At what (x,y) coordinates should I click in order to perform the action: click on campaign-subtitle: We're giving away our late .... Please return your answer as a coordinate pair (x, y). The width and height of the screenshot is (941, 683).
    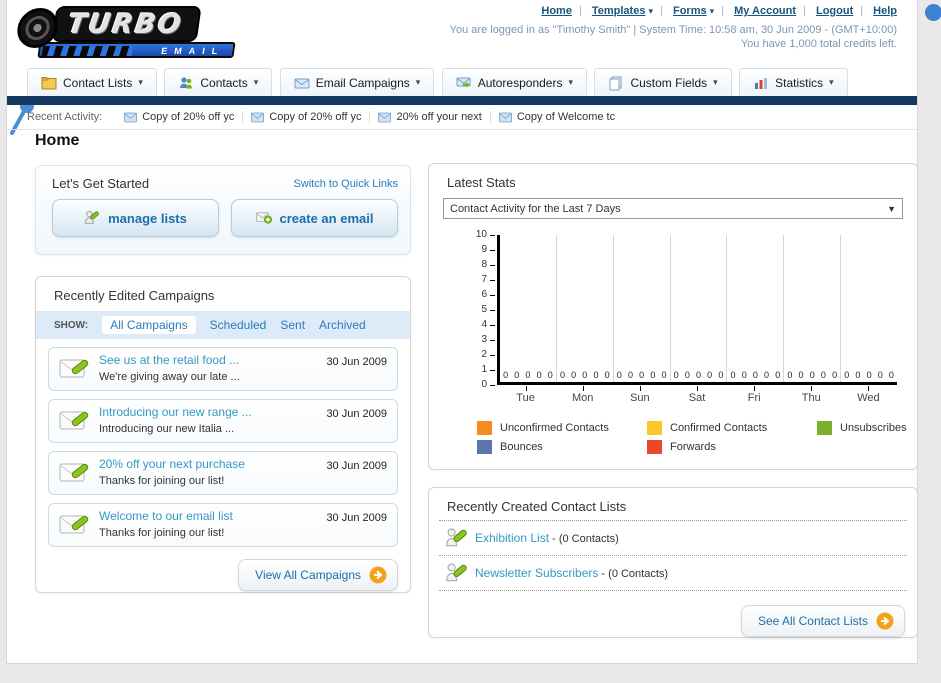
    Looking at the image, I should click on (169, 377).